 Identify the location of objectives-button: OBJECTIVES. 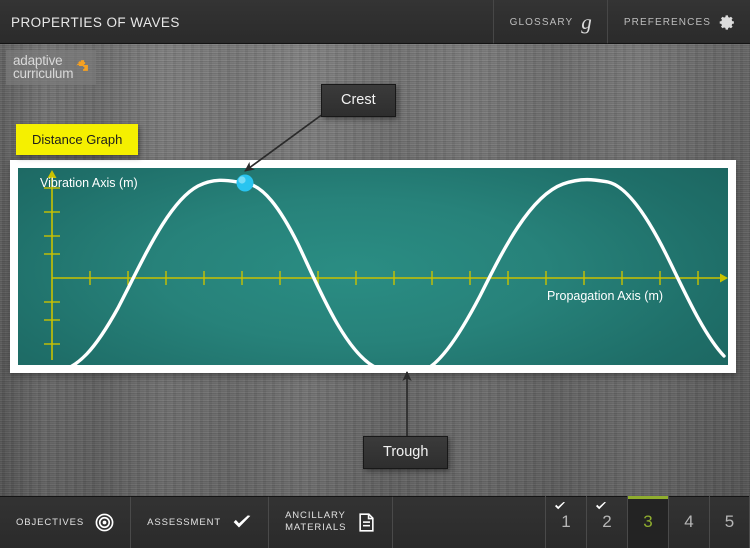
(66, 522).